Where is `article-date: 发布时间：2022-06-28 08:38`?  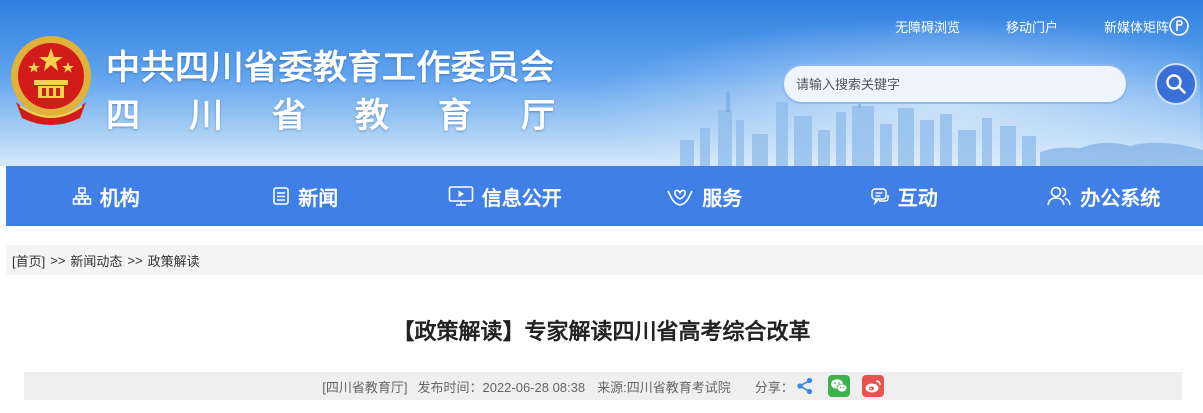 article-date: 发布时间：2022-06-28 08:38 is located at coordinates (501, 387).